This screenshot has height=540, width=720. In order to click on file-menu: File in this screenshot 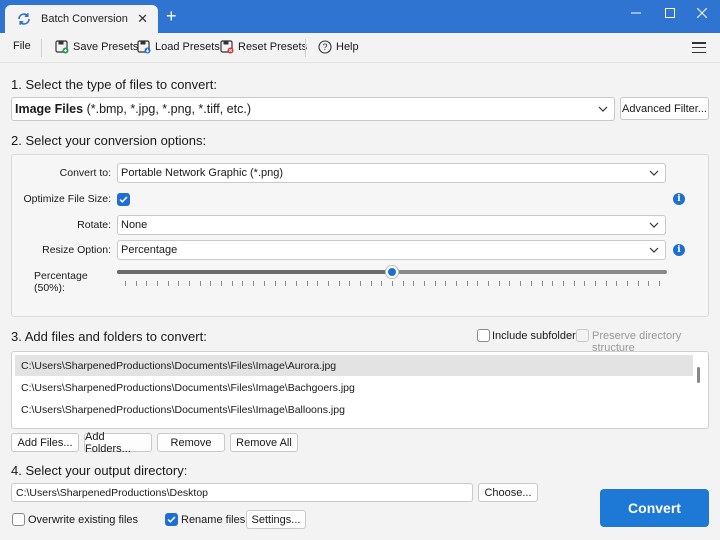, I will do `click(22, 46)`.